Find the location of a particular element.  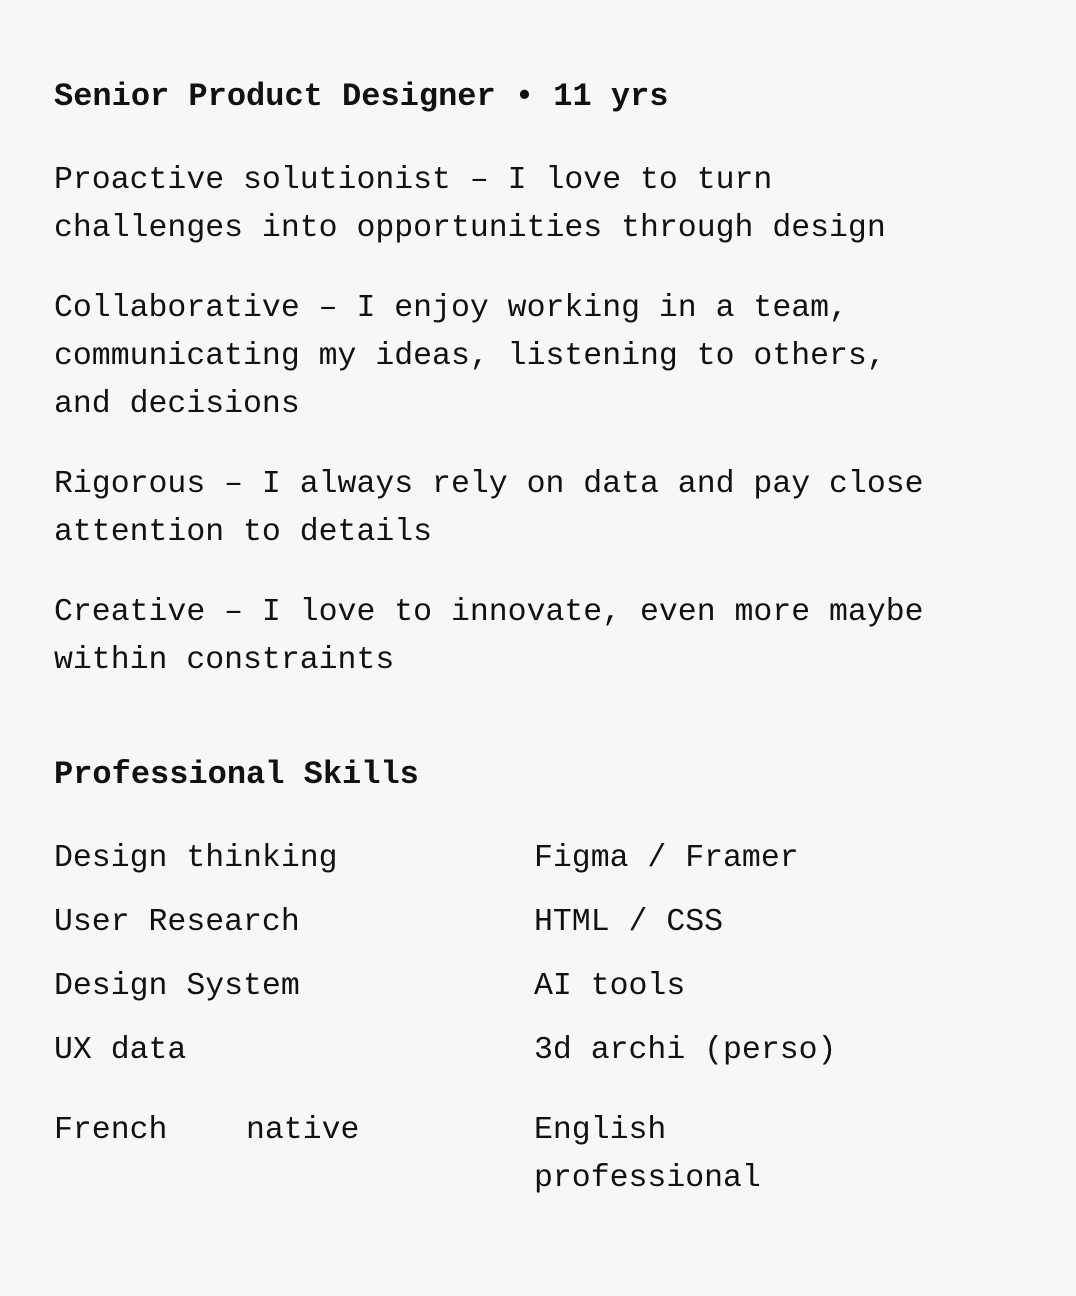

language-level: native is located at coordinates (303, 1130).